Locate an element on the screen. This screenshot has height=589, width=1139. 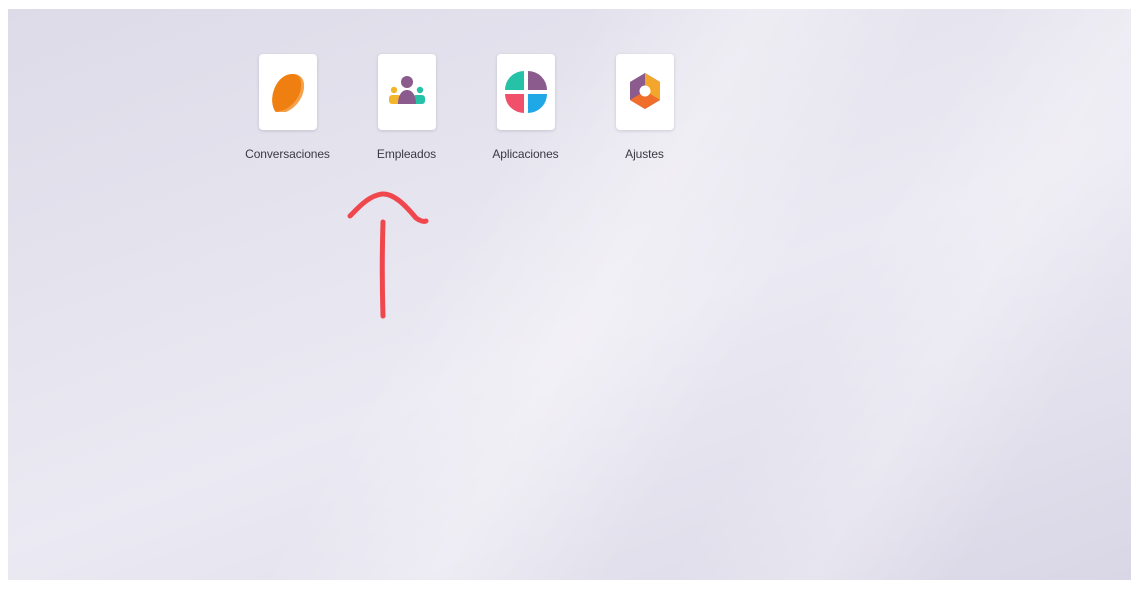
apps-icon is located at coordinates (525, 92).